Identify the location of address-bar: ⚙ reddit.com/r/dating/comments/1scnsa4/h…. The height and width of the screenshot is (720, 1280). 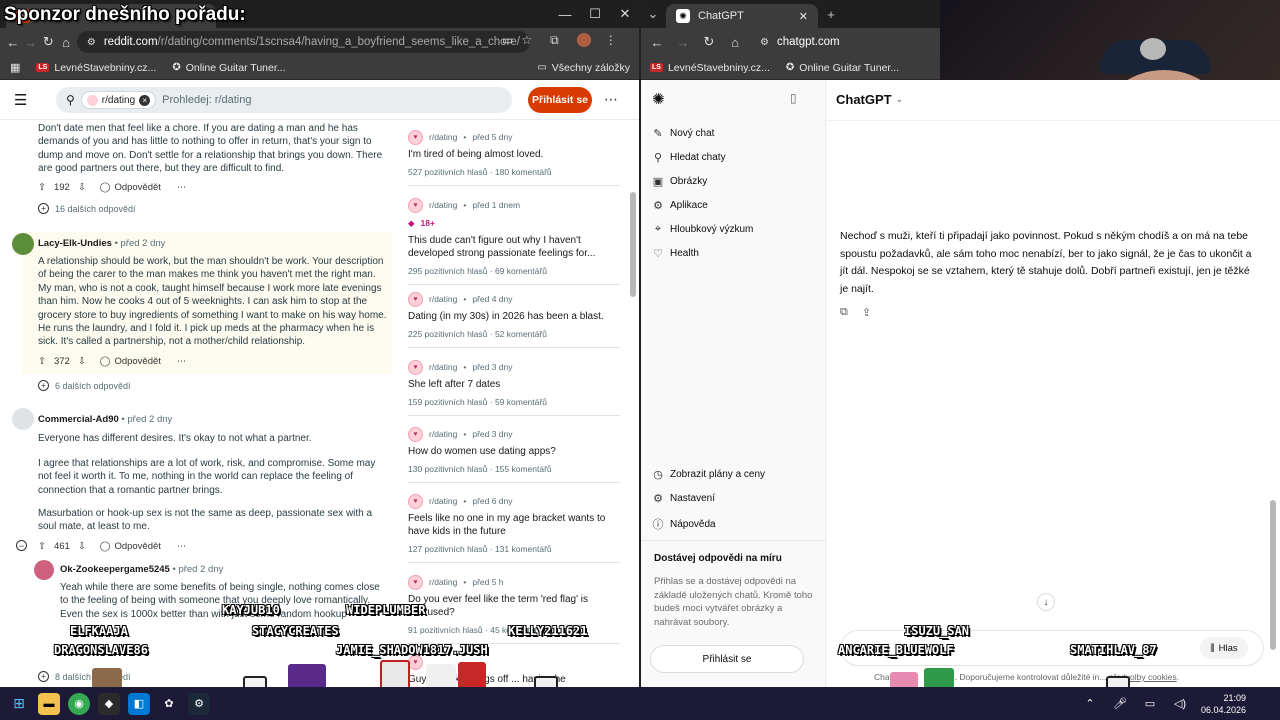
(303, 42).